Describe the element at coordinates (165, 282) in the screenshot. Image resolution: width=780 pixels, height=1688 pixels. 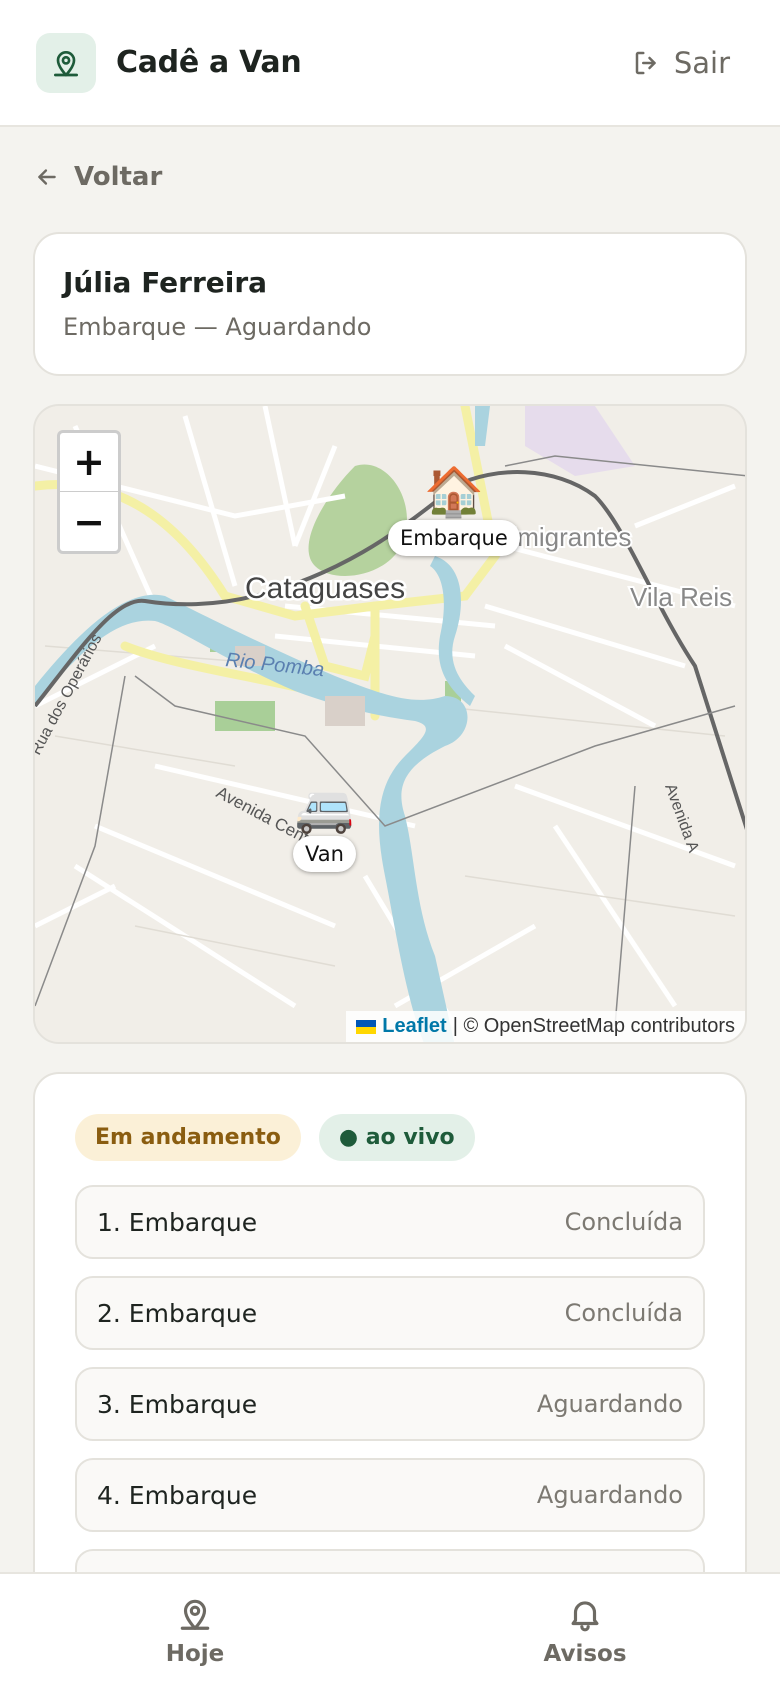
I see `passenger-name: Júlia Ferreira` at that location.